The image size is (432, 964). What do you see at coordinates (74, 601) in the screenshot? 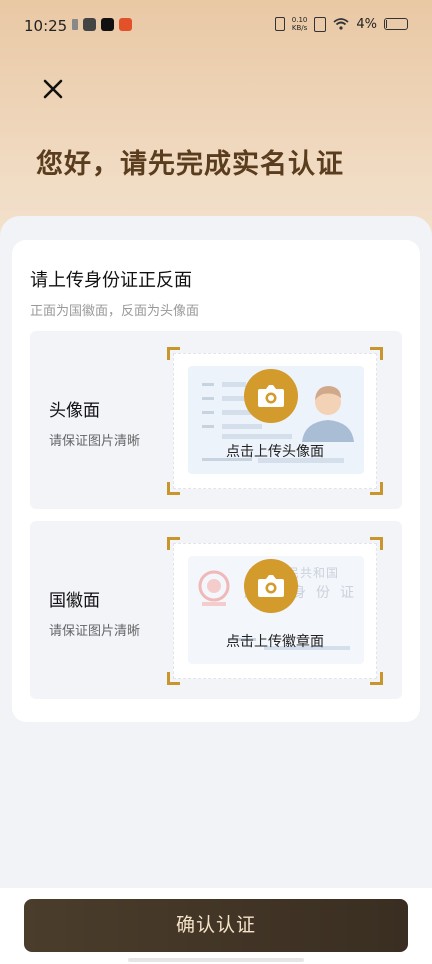
I see `emblem-label: 国徽面` at bounding box center [74, 601].